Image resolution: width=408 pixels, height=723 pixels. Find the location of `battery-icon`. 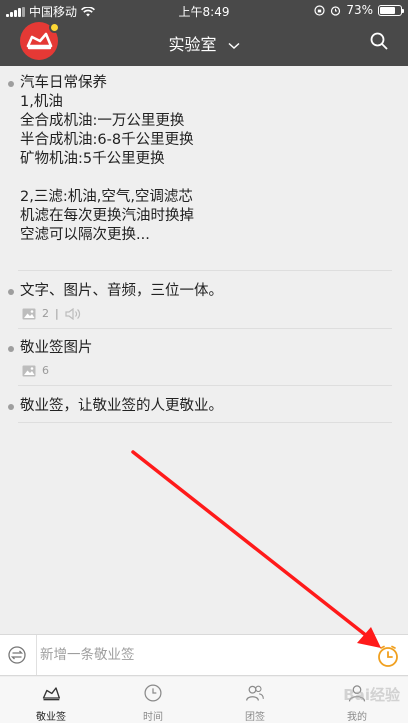

battery-icon is located at coordinates (391, 10).